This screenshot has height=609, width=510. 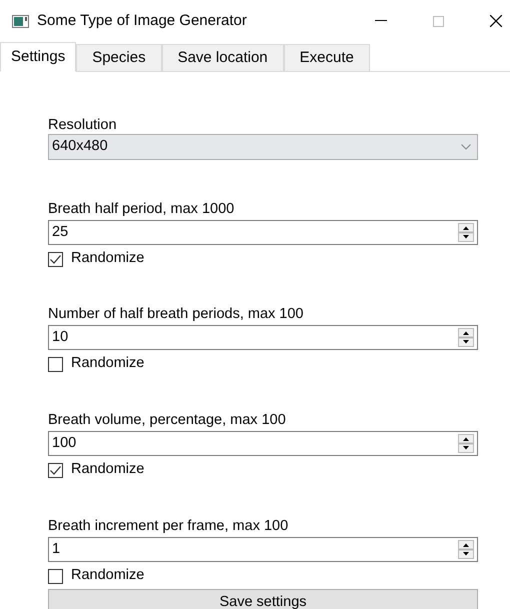 I want to click on tab: Species, so click(x=119, y=58).